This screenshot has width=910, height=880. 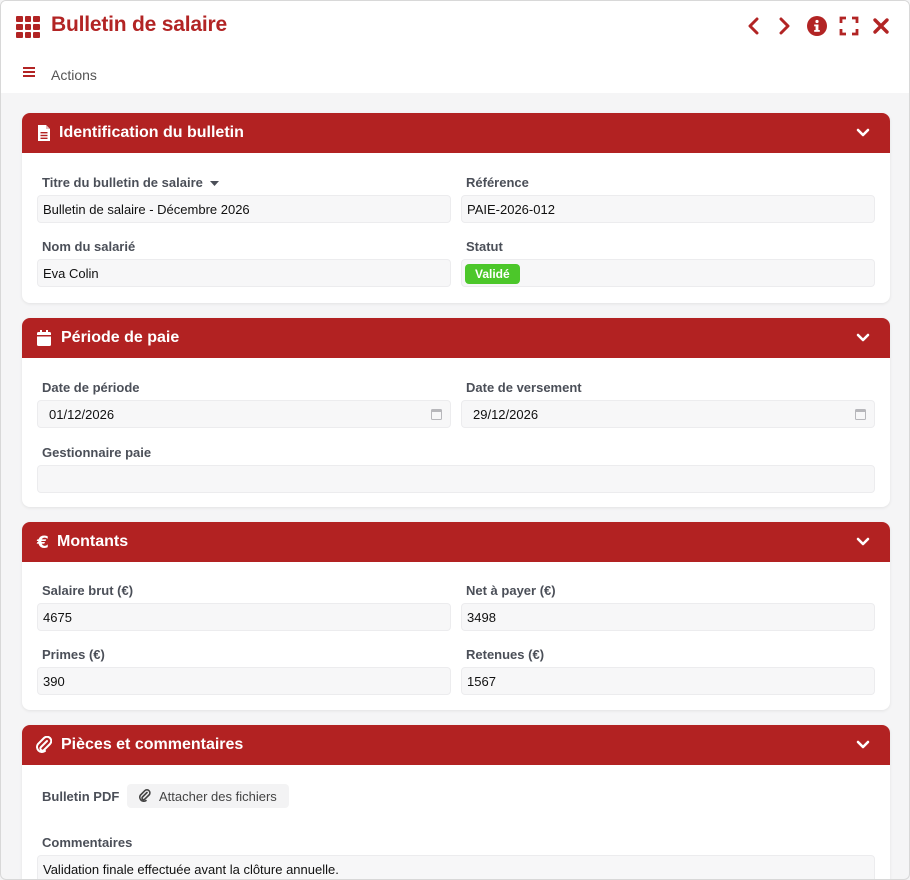 What do you see at coordinates (511, 590) in the screenshot?
I see `net-label: Net à payer (€)` at bounding box center [511, 590].